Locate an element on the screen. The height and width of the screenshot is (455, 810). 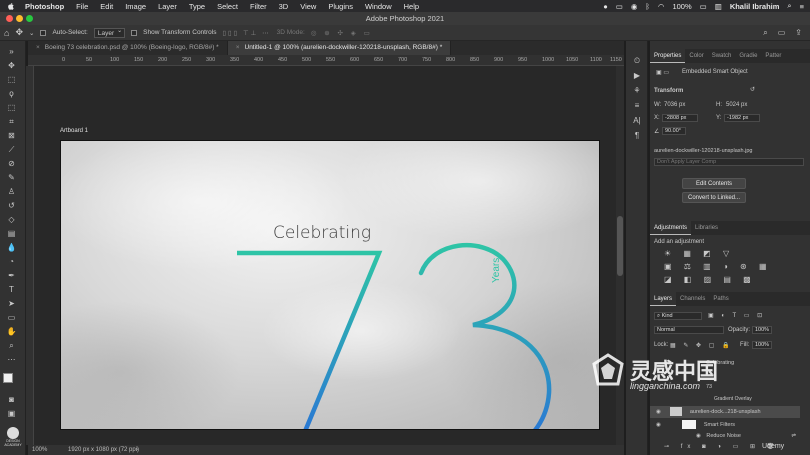
type-tool-icon: T is located at coordinates (11, 289).